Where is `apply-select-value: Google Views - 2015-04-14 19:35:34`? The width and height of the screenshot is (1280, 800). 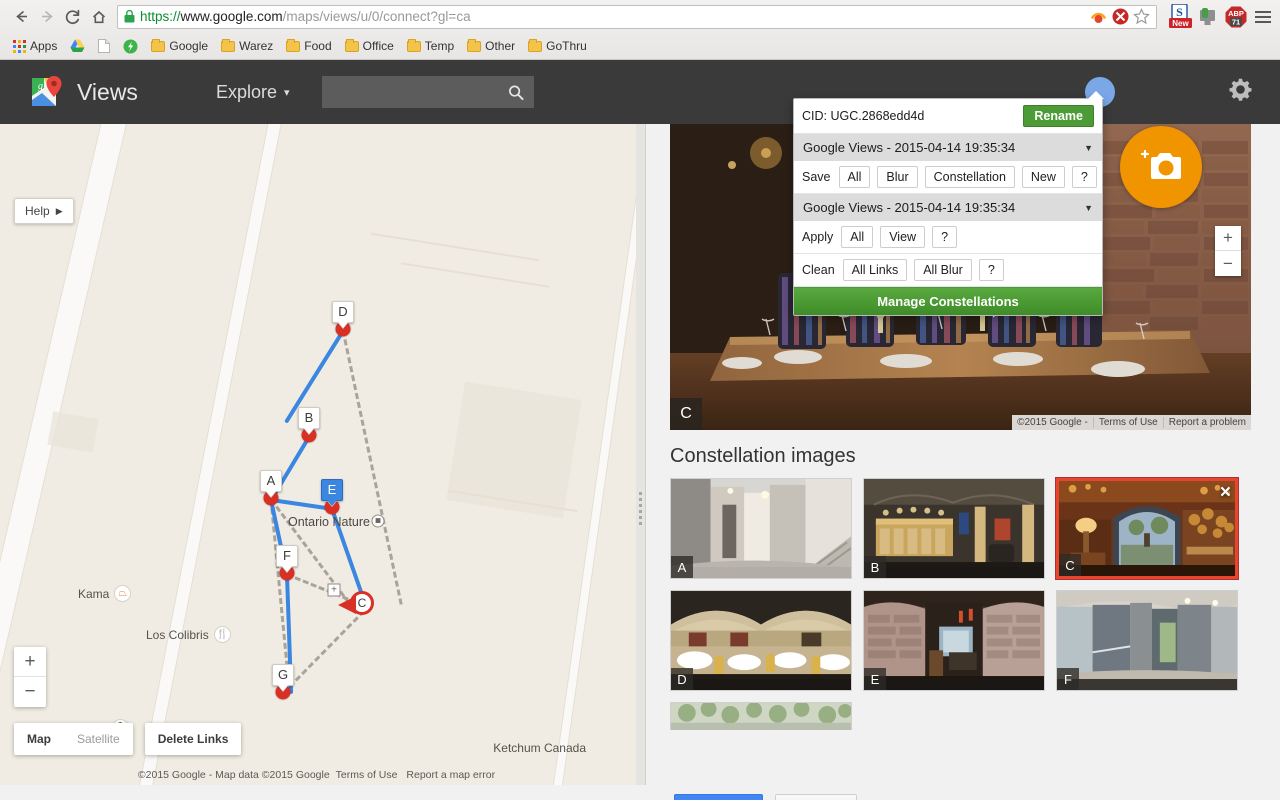 apply-select-value: Google Views - 2015-04-14 19:35:34 is located at coordinates (909, 207).